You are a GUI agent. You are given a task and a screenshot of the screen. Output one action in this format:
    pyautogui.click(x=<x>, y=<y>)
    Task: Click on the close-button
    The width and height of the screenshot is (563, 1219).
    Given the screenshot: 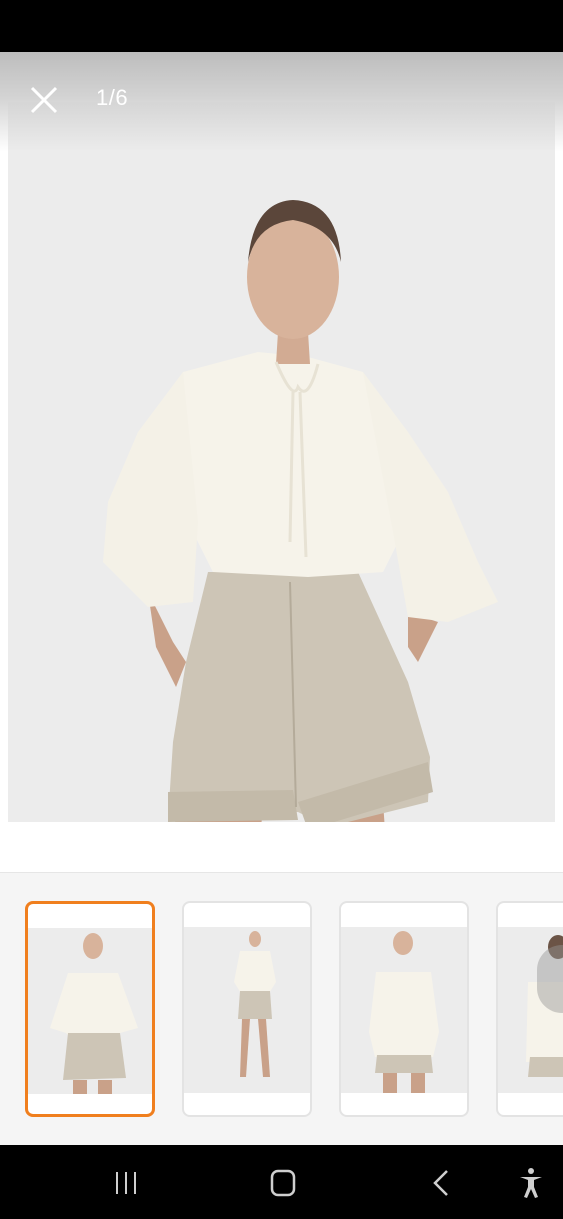 What is the action you would take?
    pyautogui.click(x=44, y=100)
    